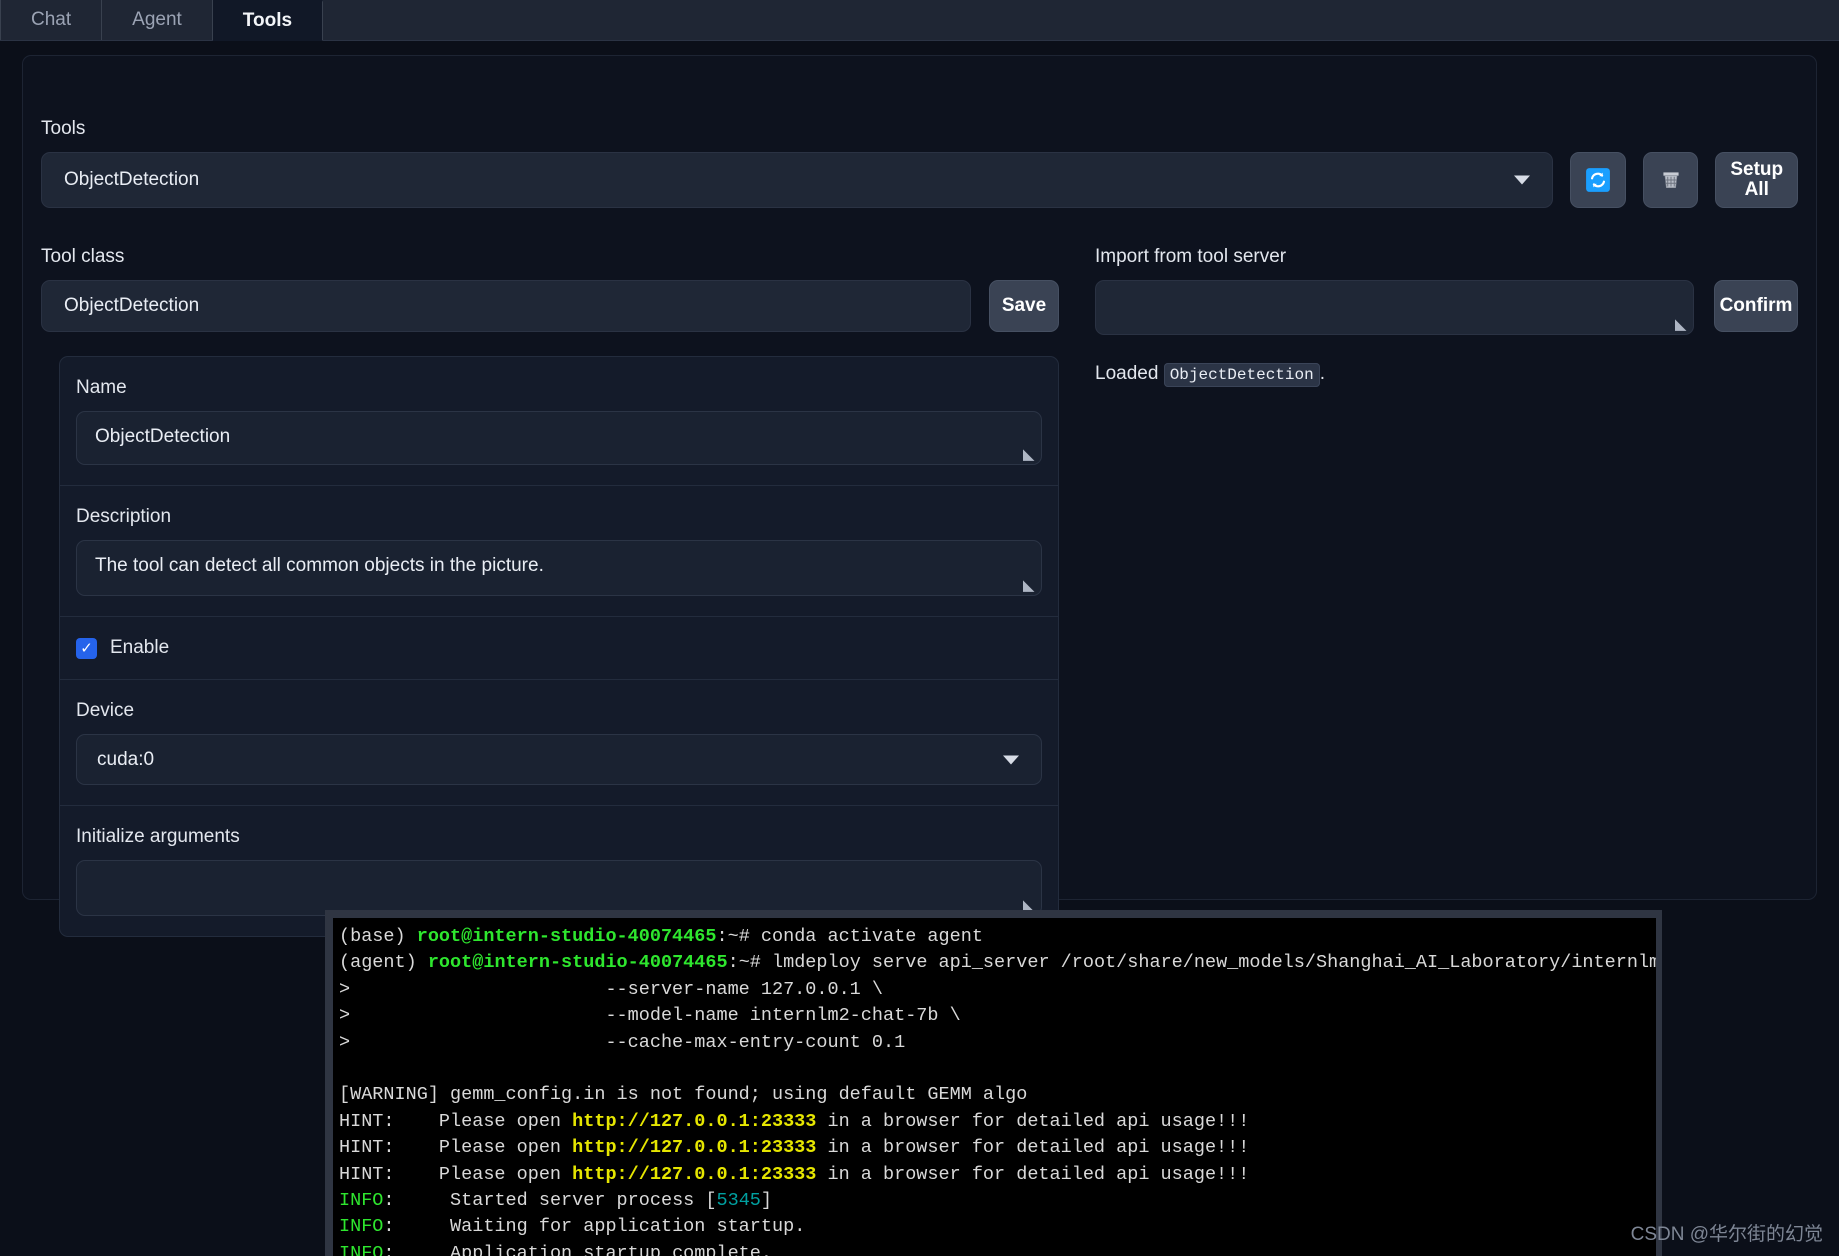  What do you see at coordinates (51, 20) in the screenshot?
I see `tab-chat: Chat` at bounding box center [51, 20].